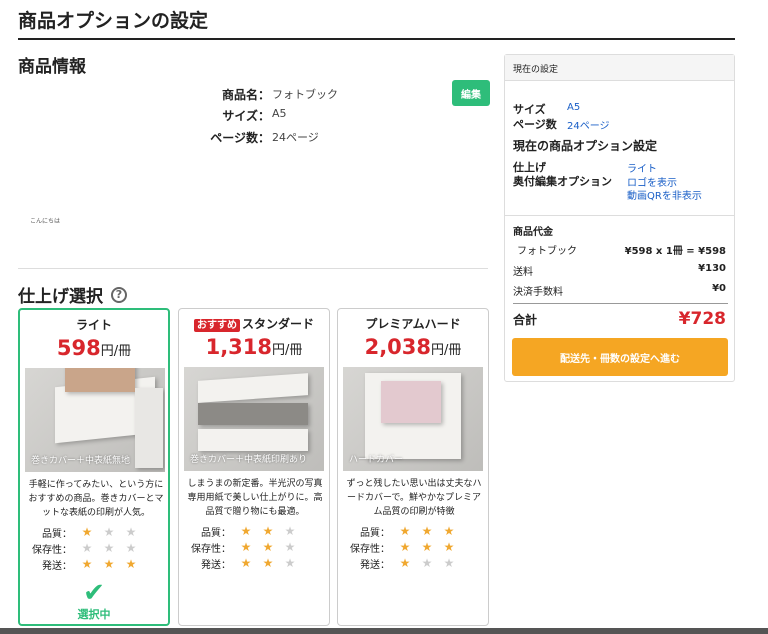  I want to click on card-name: おすすめ スタンダード, so click(254, 323).